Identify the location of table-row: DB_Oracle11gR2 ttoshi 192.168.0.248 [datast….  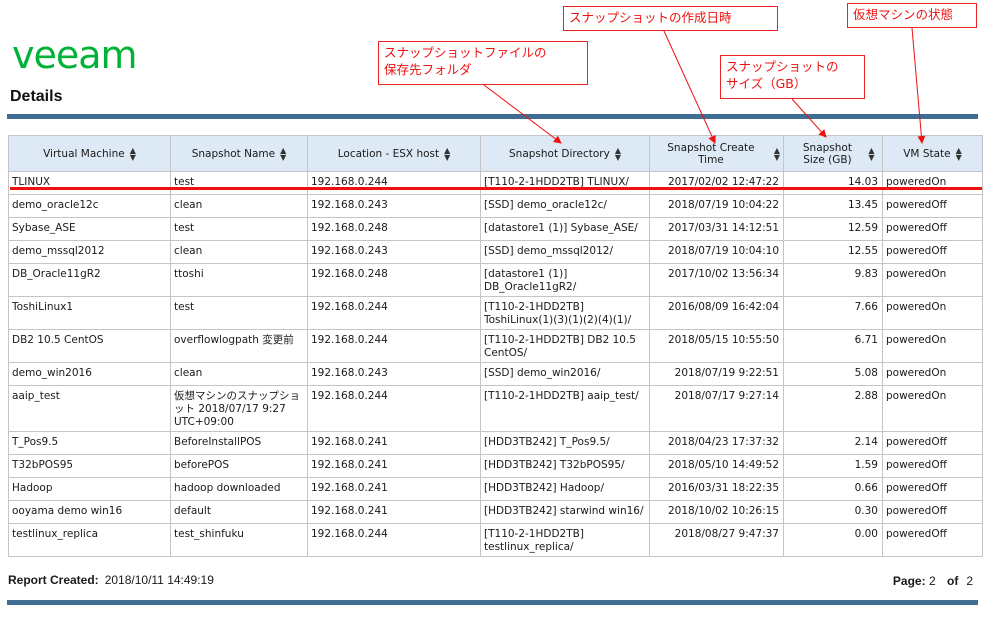
(495, 280).